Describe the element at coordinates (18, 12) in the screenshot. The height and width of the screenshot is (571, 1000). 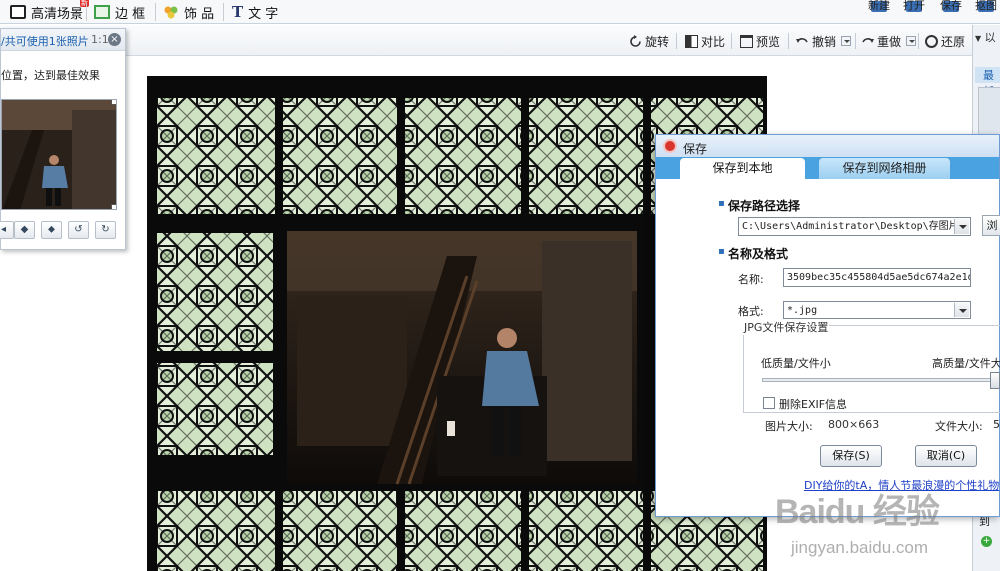
I see `scene-icon` at that location.